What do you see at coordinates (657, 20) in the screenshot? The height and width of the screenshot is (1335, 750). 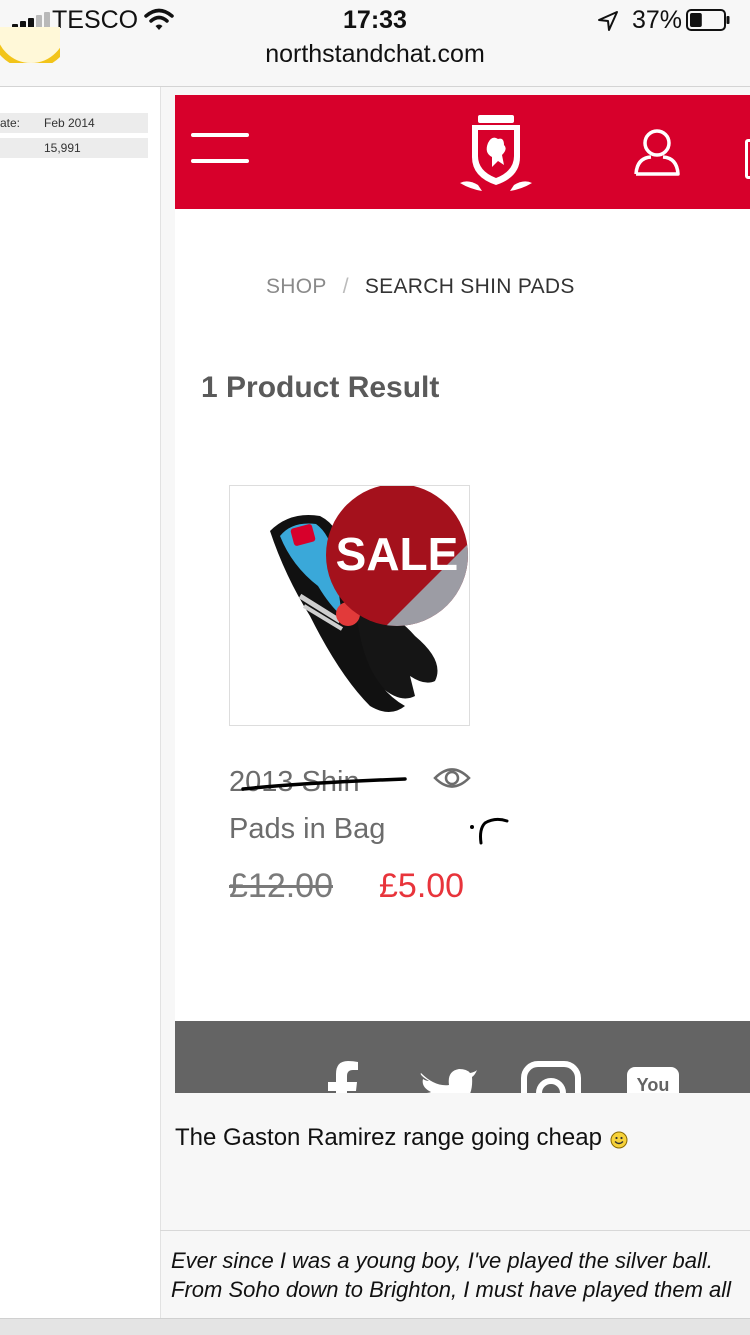 I see `battery-percentage: 37%` at bounding box center [657, 20].